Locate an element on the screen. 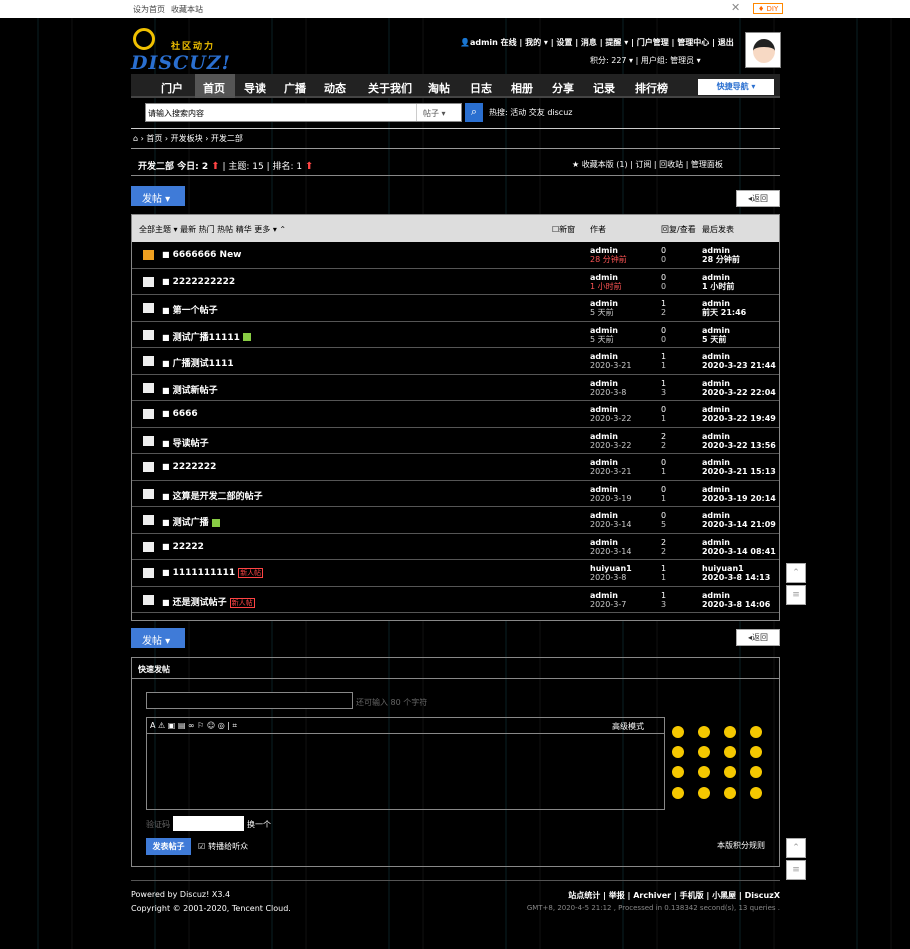 Image resolution: width=910 pixels, height=949 pixels. thread-title: 1111111111新人帖 is located at coordinates (213, 573).